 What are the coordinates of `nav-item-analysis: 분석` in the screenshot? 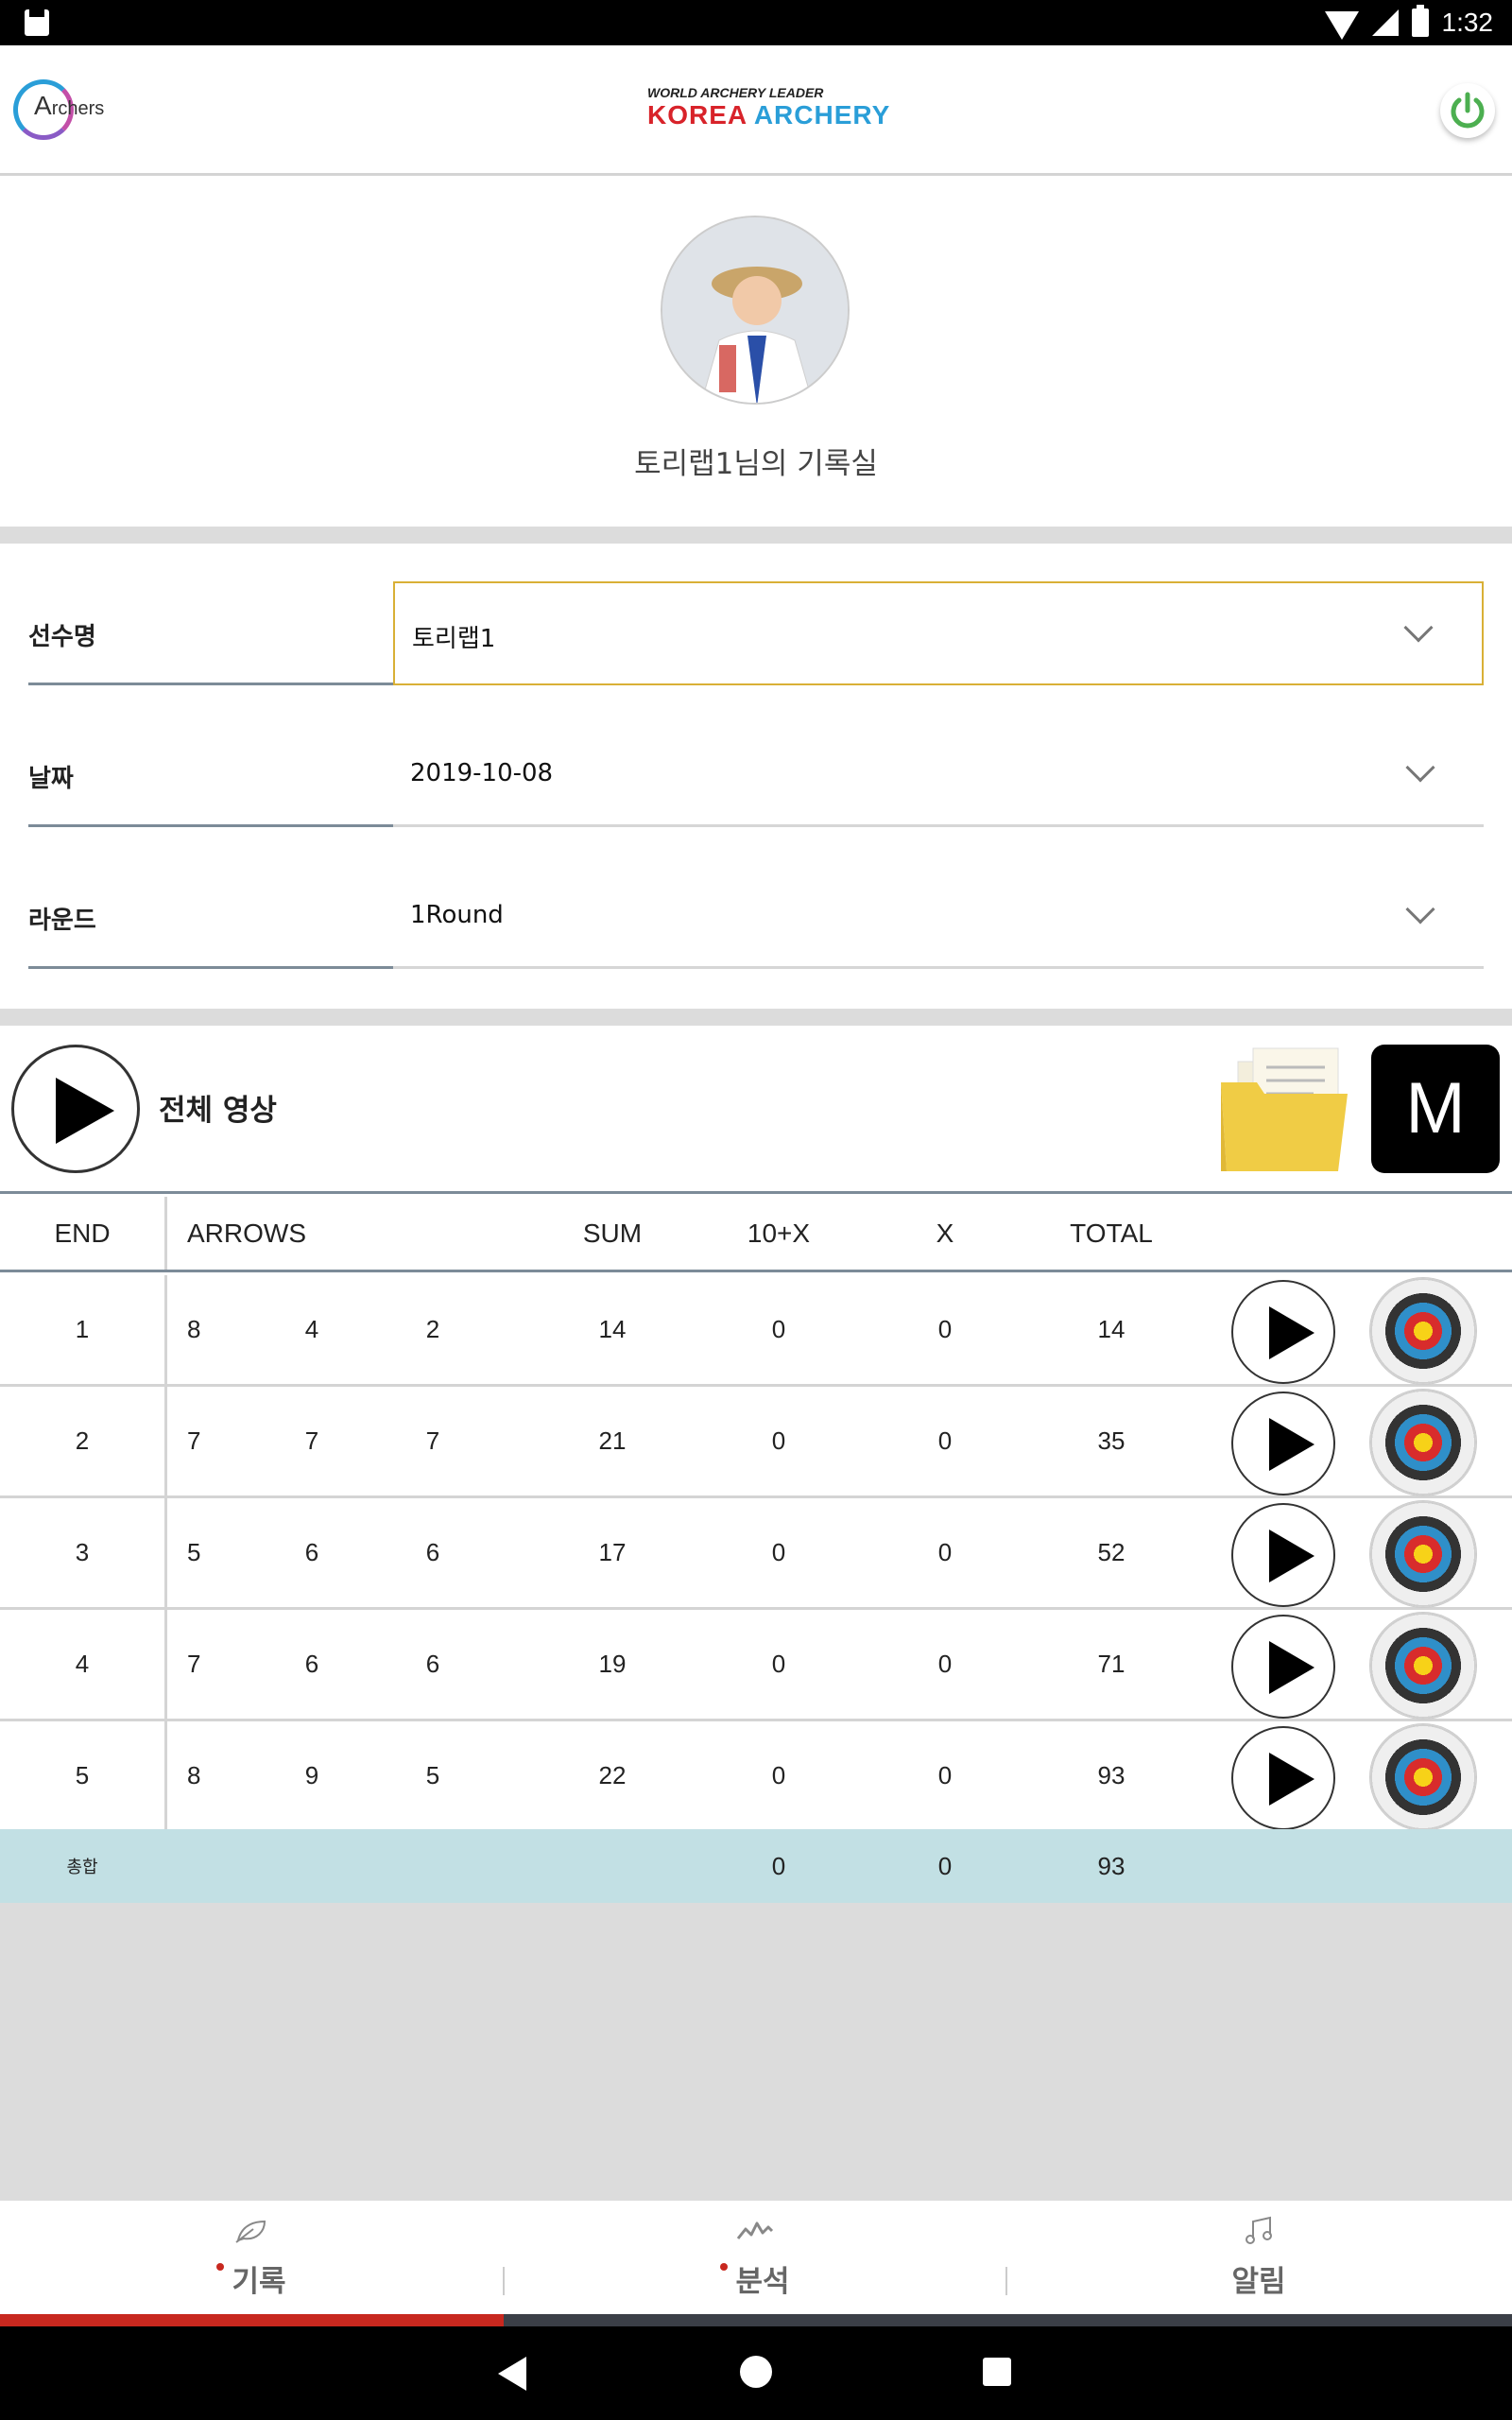 It's located at (755, 2257).